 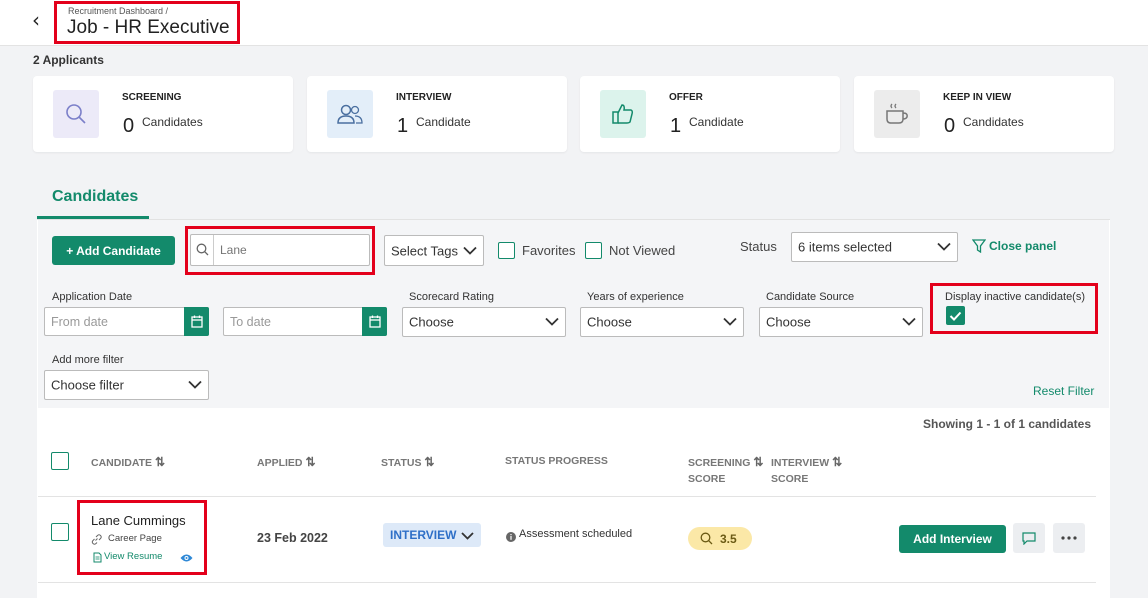 I want to click on to-date-field: To date, so click(x=305, y=321).